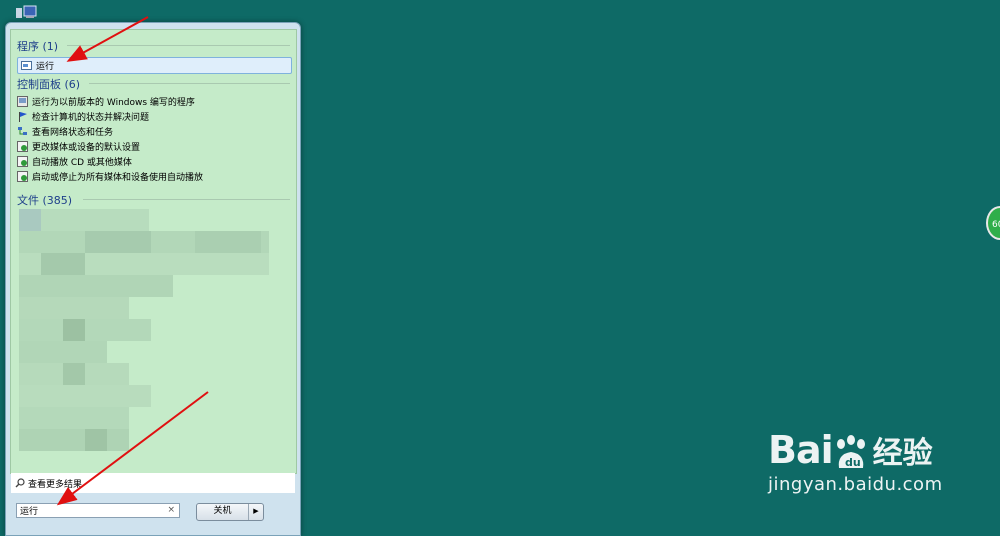  Describe the element at coordinates (28, 12) in the screenshot. I see `desktop-computer-icon` at that location.